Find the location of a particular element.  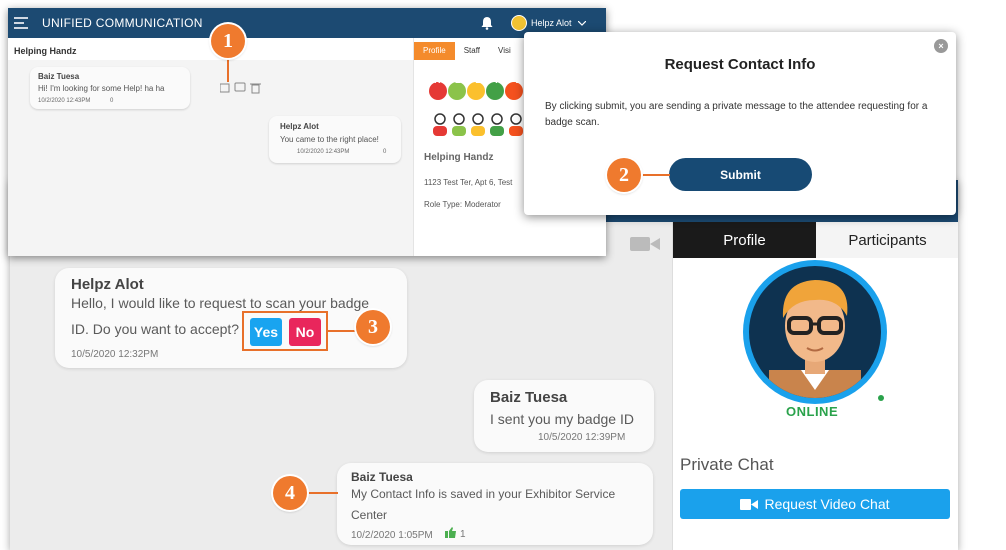

message-text: I sent you my badge ID is located at coordinates (562, 419).